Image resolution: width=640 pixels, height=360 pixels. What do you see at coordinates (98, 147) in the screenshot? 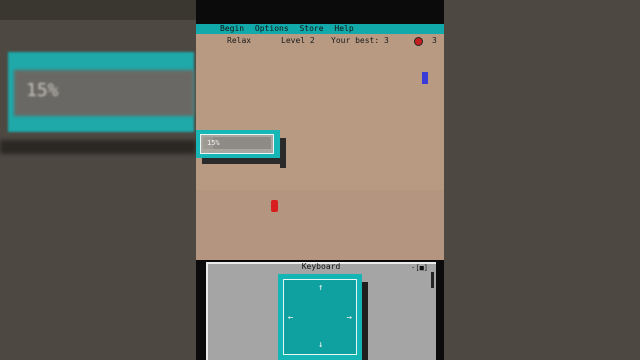
I see `background-shade` at bounding box center [98, 147].